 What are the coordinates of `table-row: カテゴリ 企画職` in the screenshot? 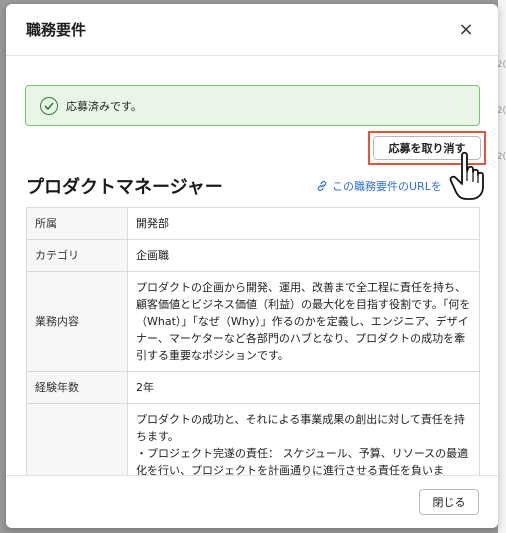 It's located at (253, 255).